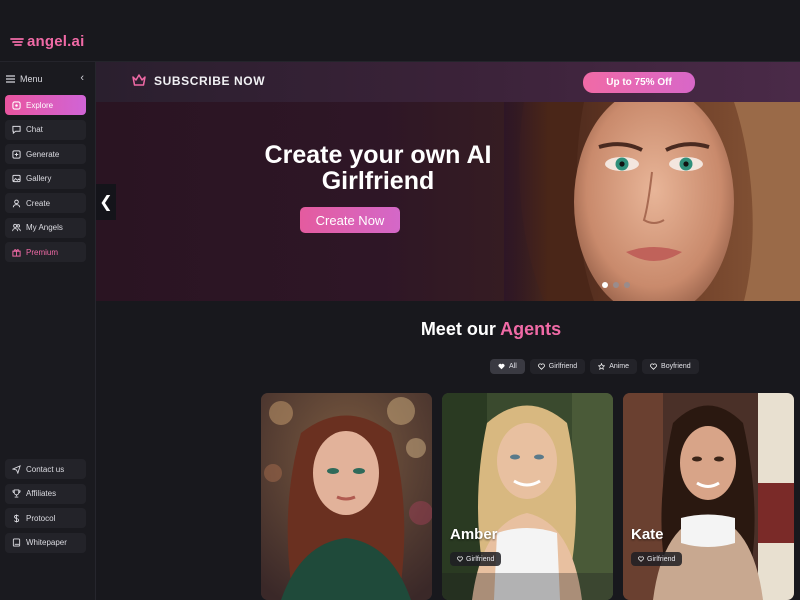 Image resolution: width=800 pixels, height=600 pixels. Describe the element at coordinates (16, 518) in the screenshot. I see `dollar-icon` at that location.